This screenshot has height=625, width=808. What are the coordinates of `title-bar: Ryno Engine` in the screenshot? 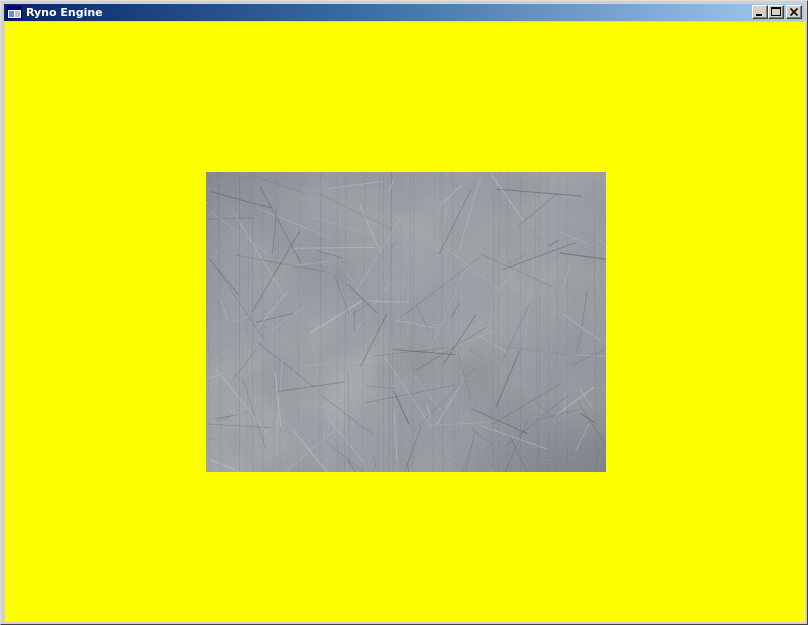 It's located at (404, 12).